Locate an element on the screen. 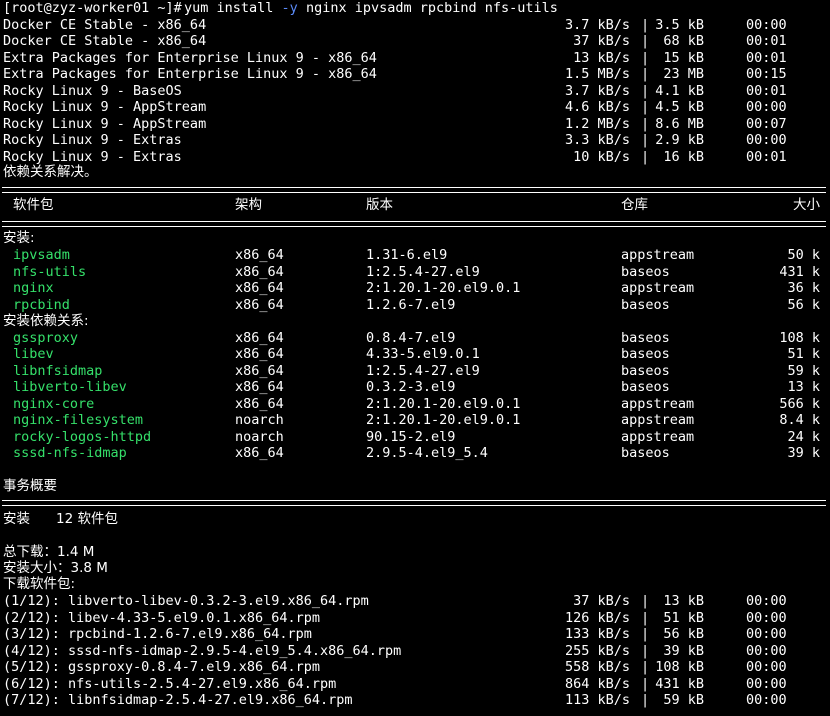 The image size is (830, 716). summary-install-line: 安装 12 软件包 is located at coordinates (415, 519).